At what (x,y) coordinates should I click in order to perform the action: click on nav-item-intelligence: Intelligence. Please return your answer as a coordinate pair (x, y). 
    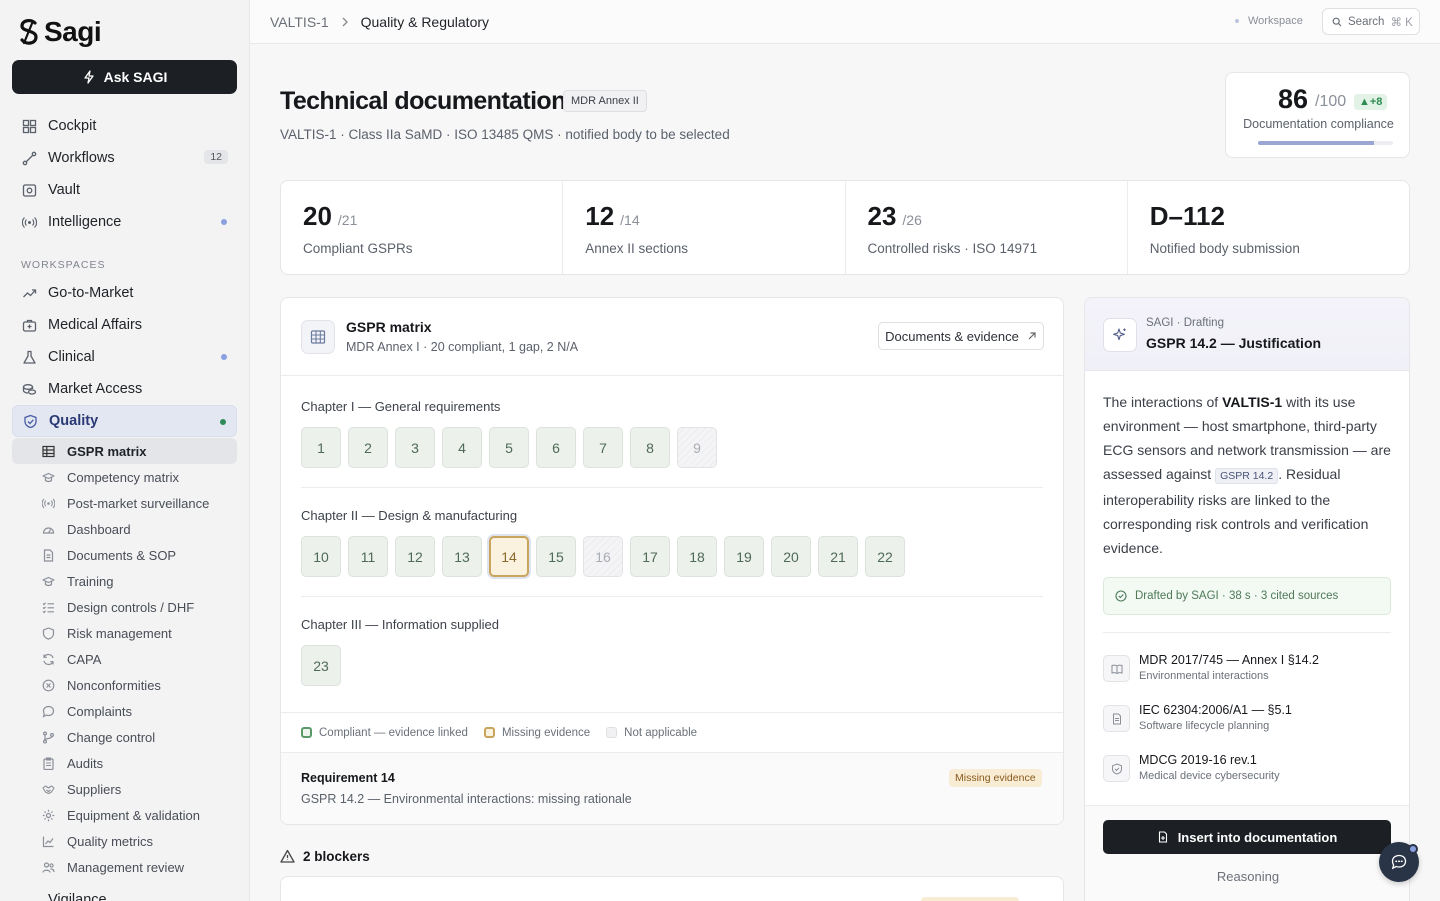
    Looking at the image, I should click on (124, 222).